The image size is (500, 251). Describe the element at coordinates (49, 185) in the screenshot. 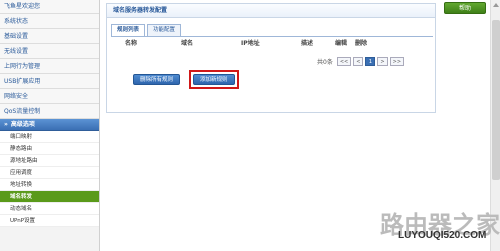

I see `sidebar-subitem-nat: 地址转换` at that location.